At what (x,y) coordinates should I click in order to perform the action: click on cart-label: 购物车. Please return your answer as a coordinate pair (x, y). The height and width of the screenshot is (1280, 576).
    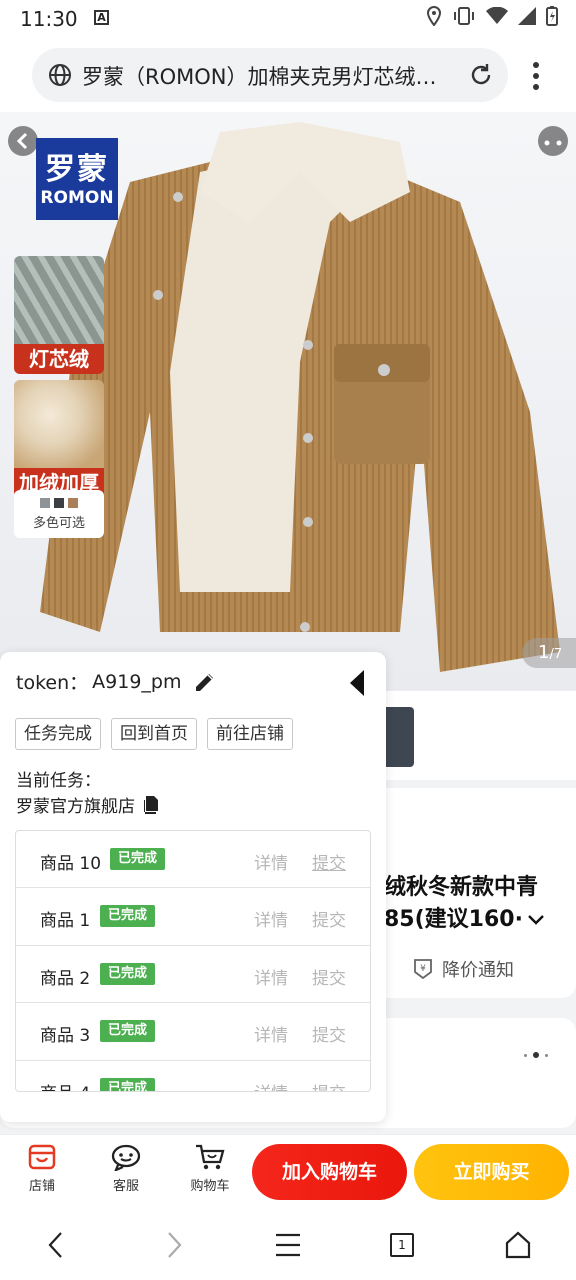
    Looking at the image, I should click on (210, 1186).